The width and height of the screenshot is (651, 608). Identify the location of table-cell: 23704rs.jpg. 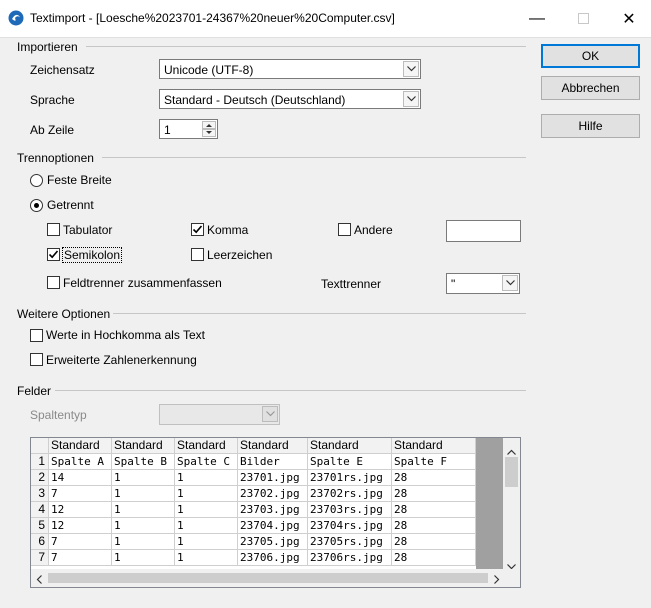
(350, 526).